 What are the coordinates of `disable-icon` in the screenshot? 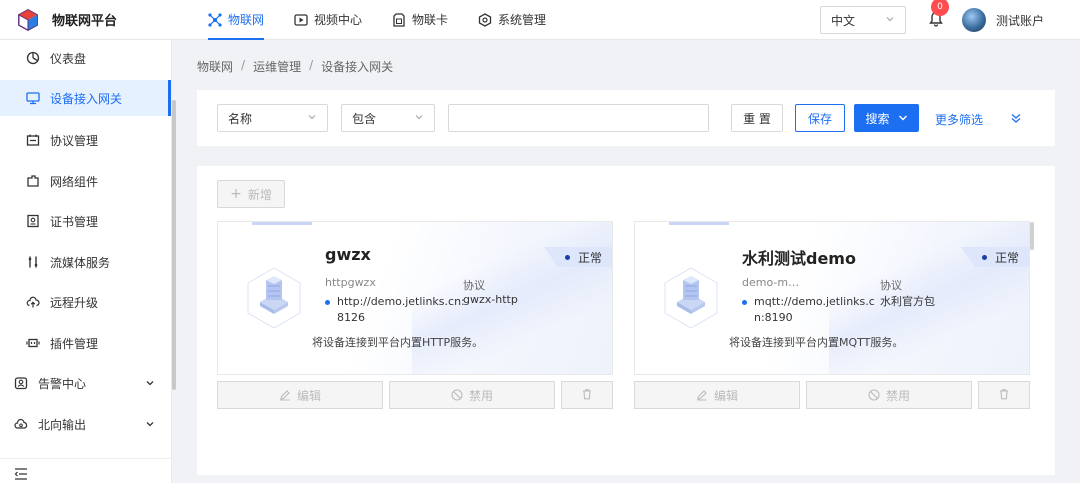 It's located at (457, 395).